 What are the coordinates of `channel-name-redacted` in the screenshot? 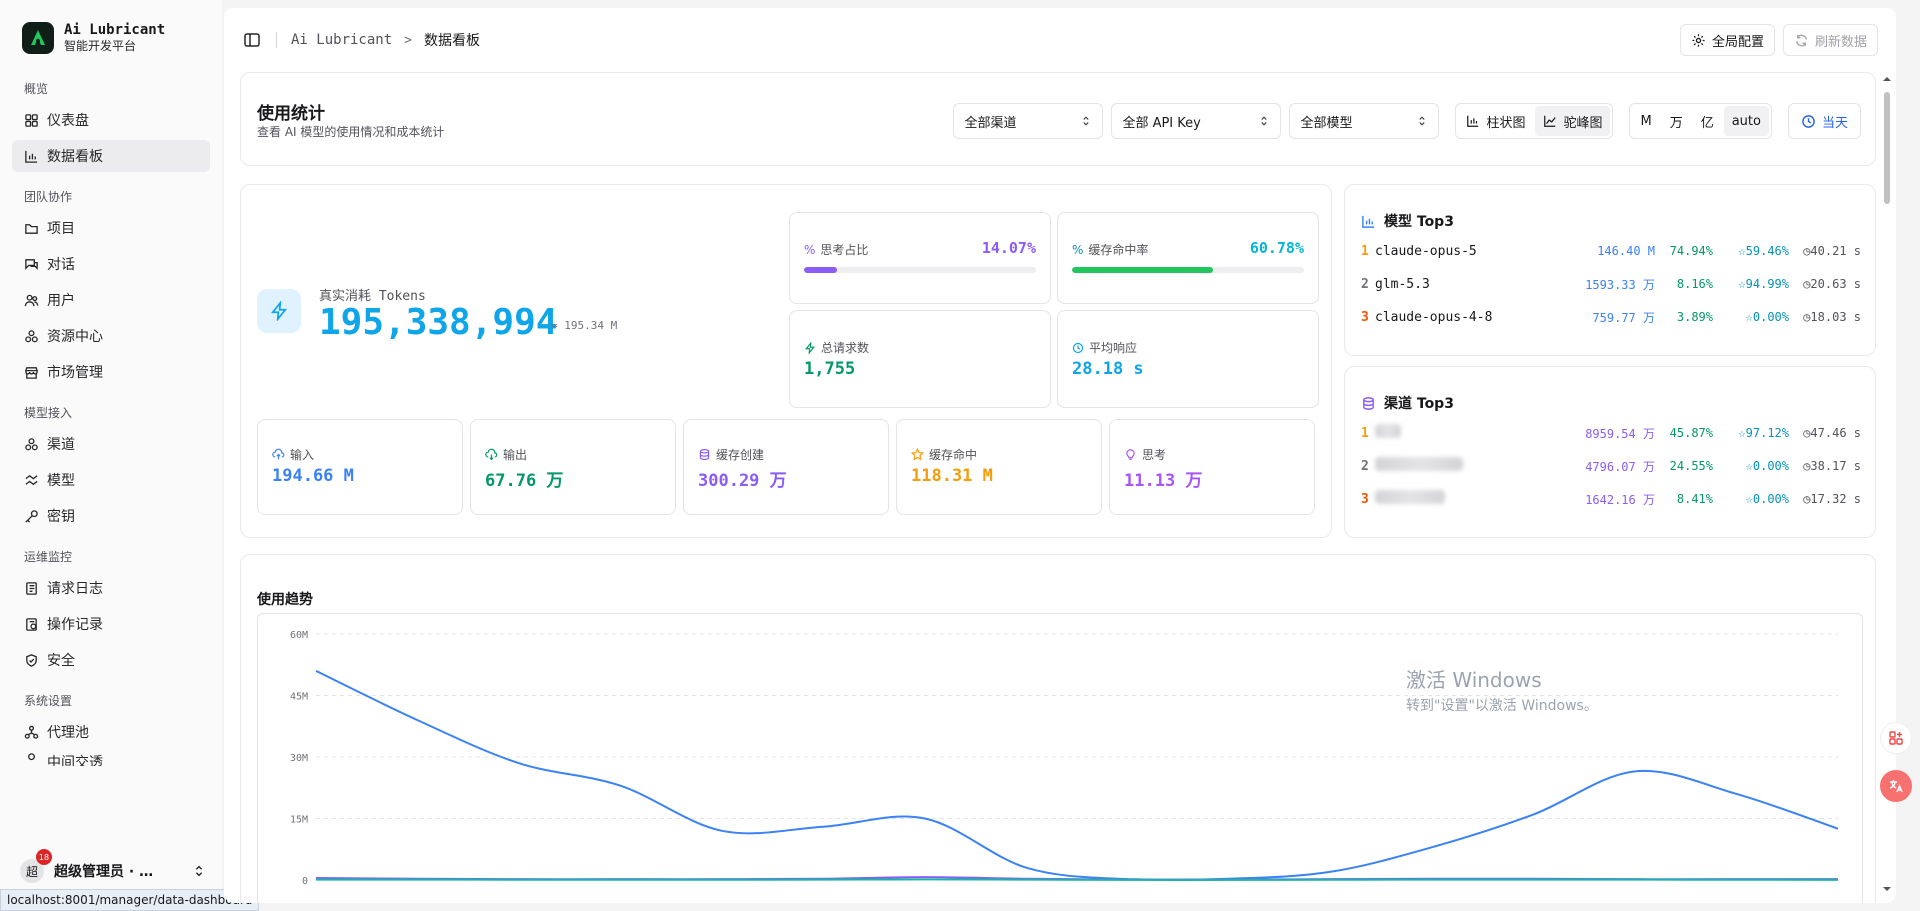 It's located at (1460, 433).